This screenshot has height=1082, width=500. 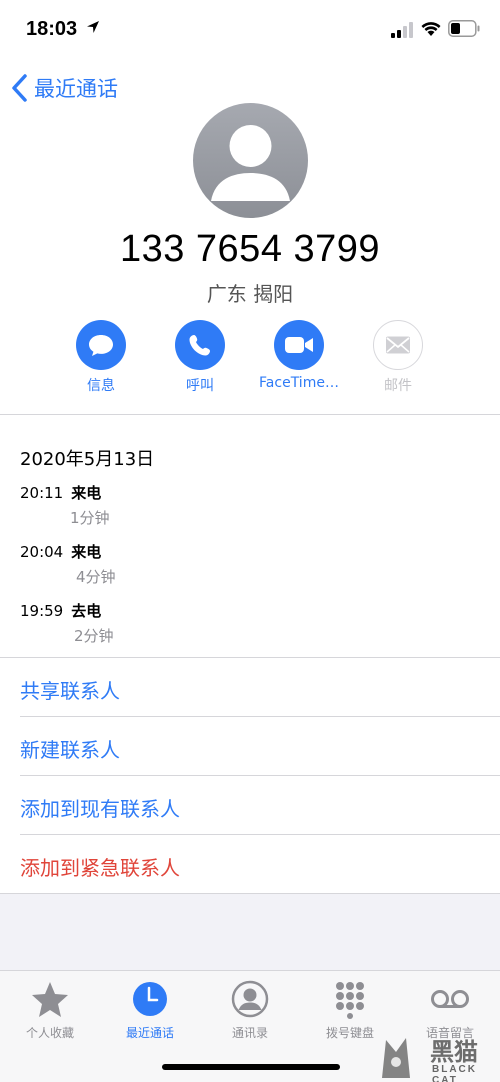 I want to click on watermark-text: 黑猫, so click(x=454, y=1052).